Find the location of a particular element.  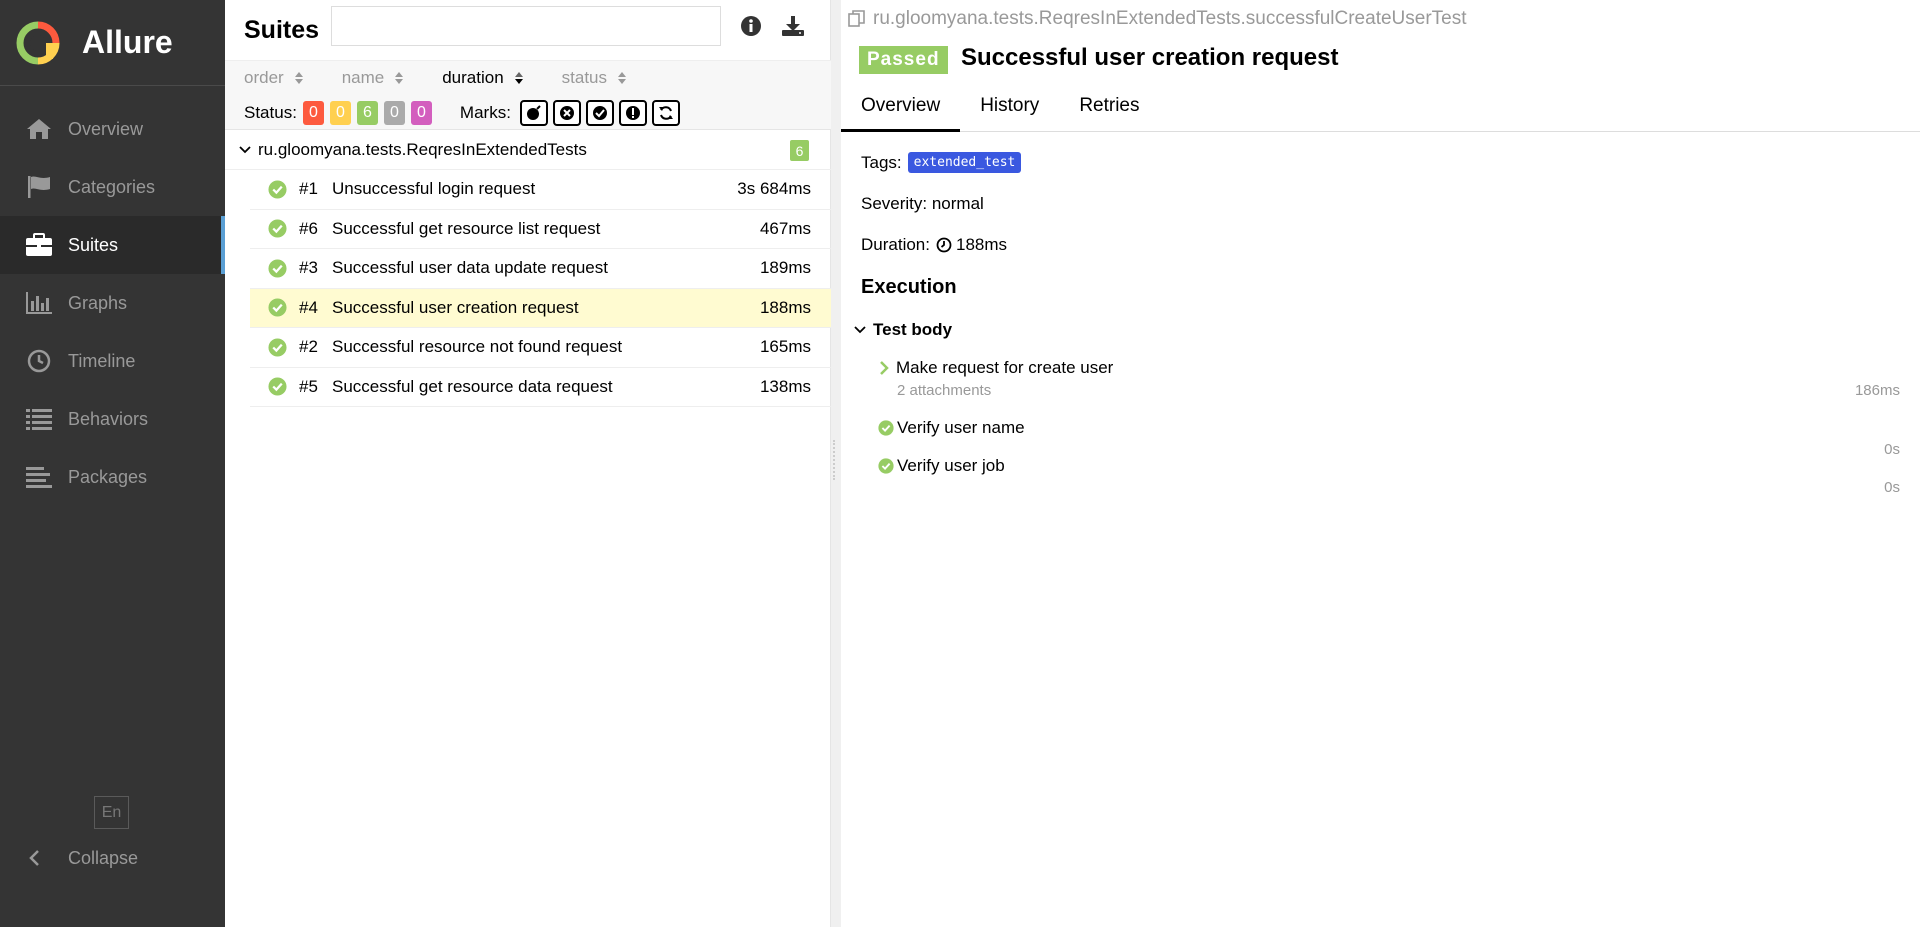

test-duration: 188ms is located at coordinates (785, 307).